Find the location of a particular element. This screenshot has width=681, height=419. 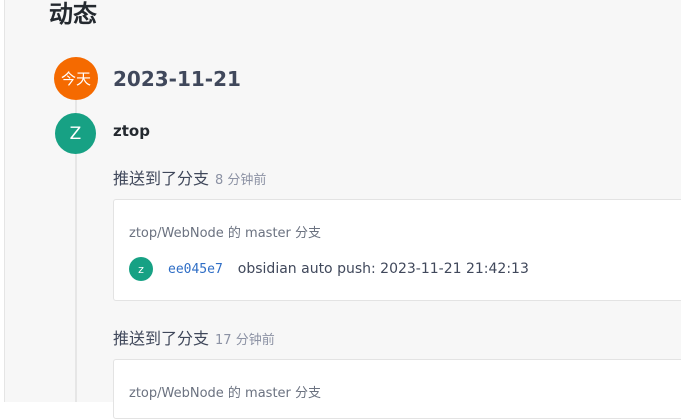

event-title: 推送到了分支 8 分钟前 is located at coordinates (189, 177).